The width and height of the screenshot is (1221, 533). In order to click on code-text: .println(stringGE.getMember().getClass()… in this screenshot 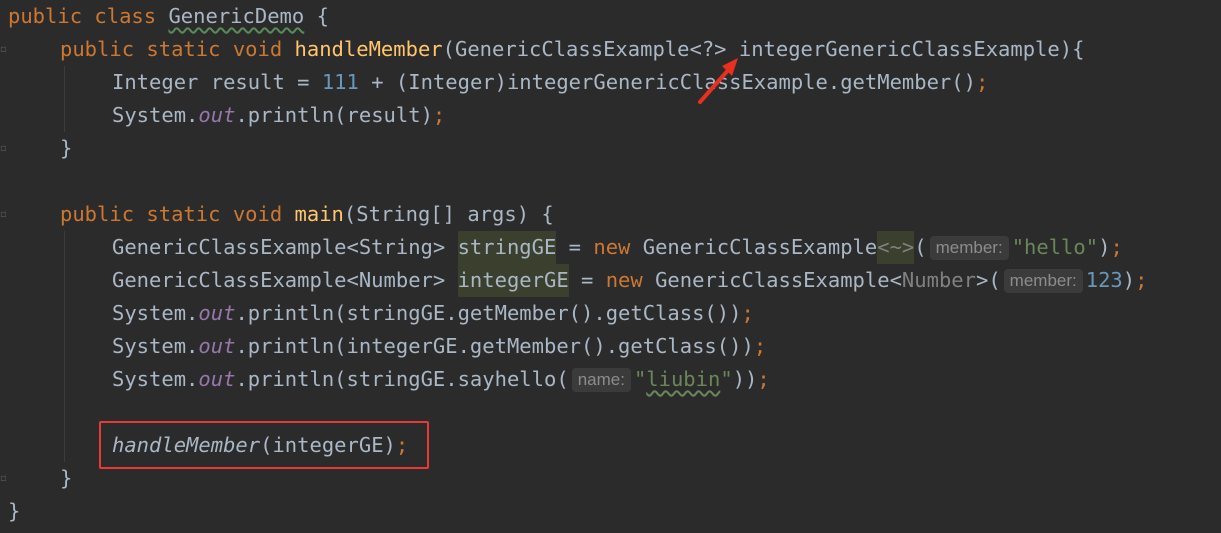, I will do `click(488, 313)`.